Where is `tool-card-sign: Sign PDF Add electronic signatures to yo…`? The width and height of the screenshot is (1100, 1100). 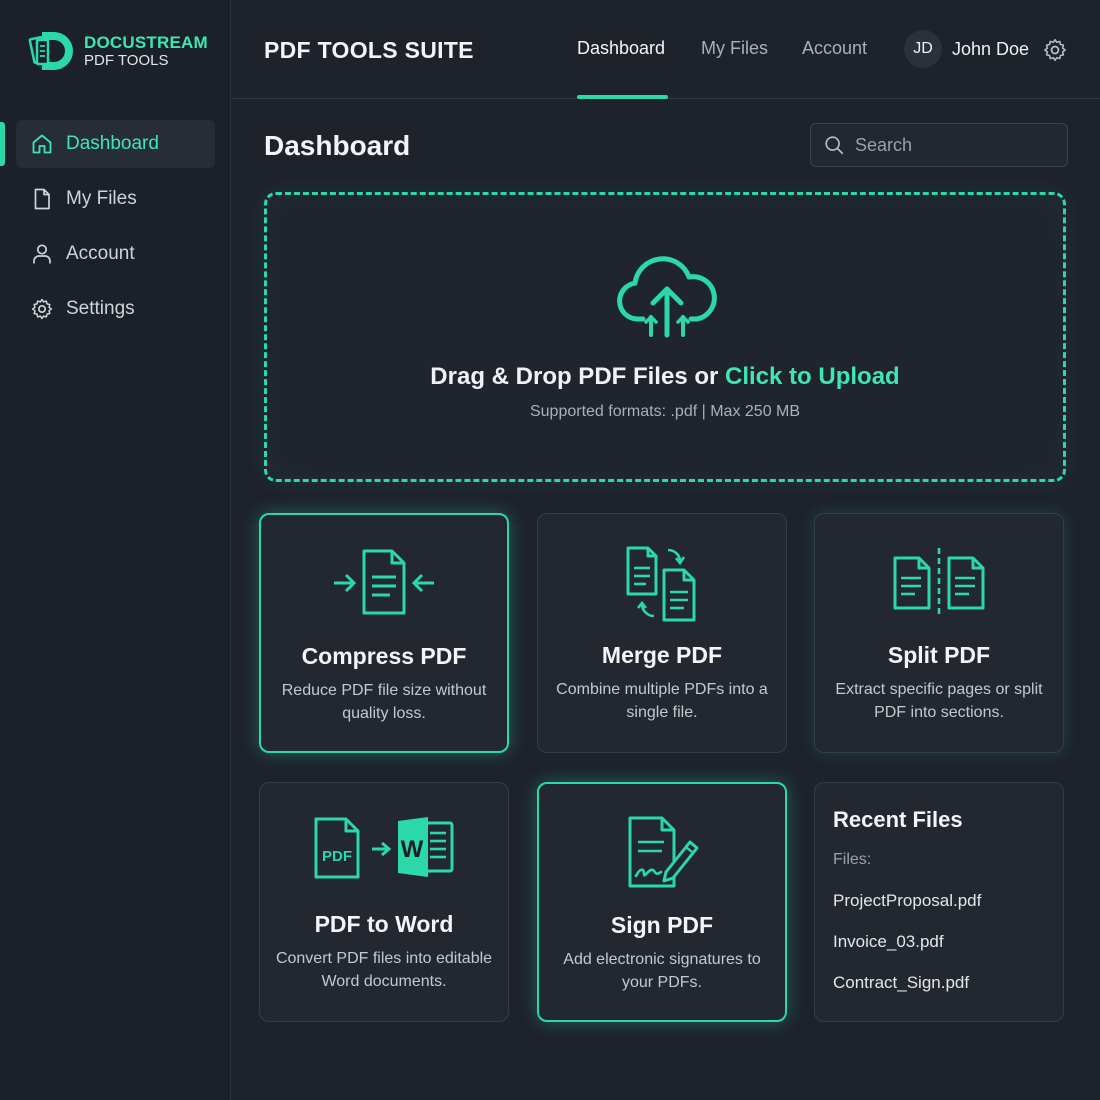
tool-card-sign: Sign PDF Add electronic signatures to yo… is located at coordinates (662, 902).